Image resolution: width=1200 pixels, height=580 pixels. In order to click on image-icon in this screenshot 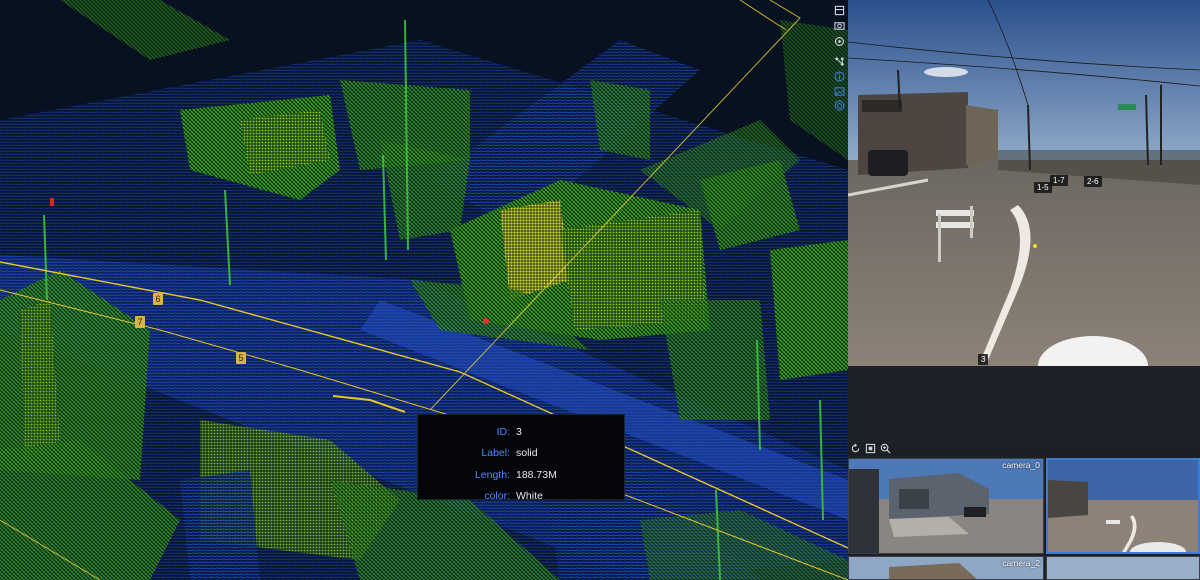, I will do `click(839, 91)`.